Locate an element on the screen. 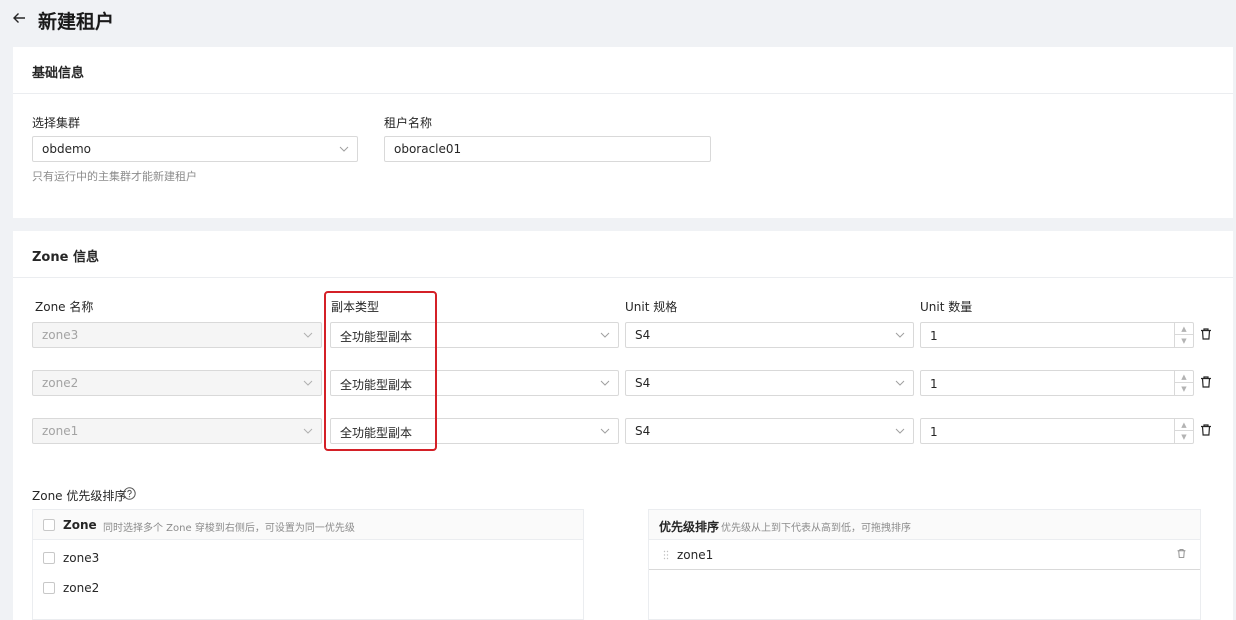 The image size is (1236, 620). zone-priority-title: Zone 优先级排序 is located at coordinates (79, 496).